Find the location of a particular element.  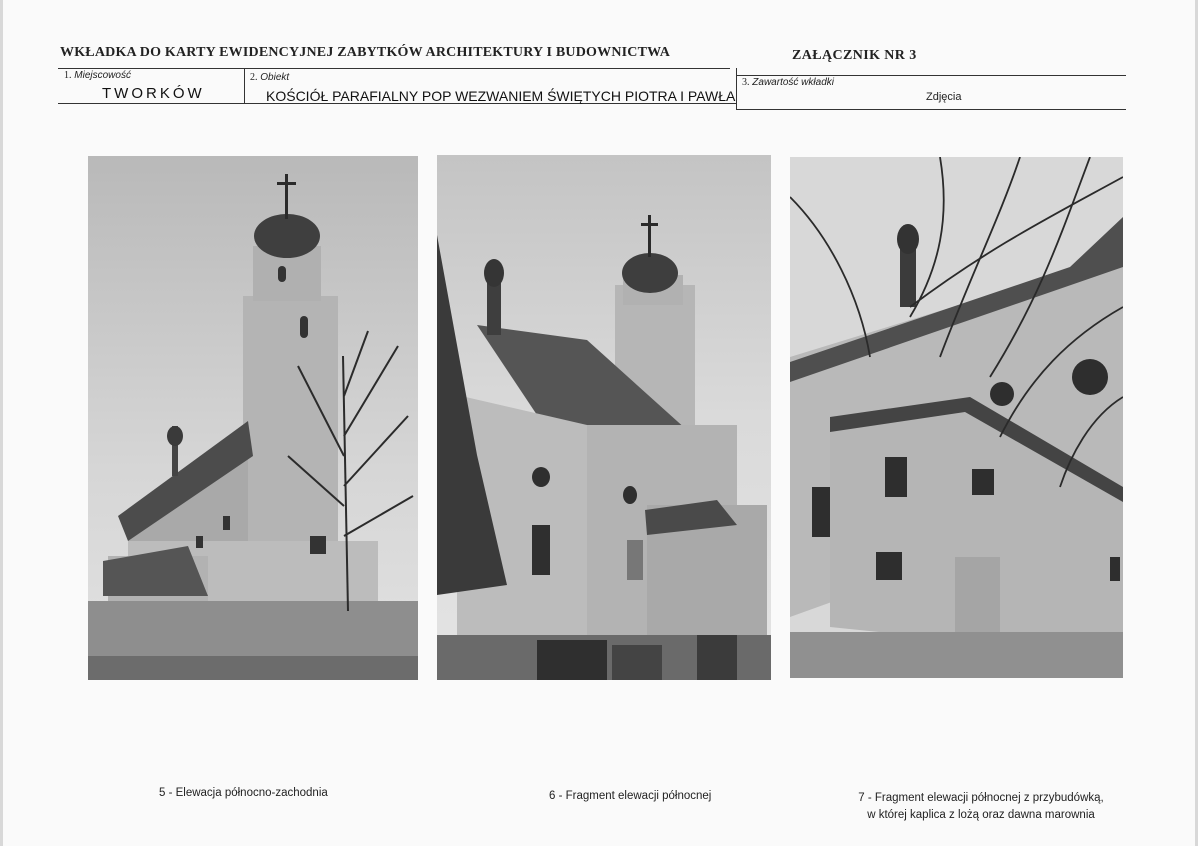

table-top-line is located at coordinates (394, 68).